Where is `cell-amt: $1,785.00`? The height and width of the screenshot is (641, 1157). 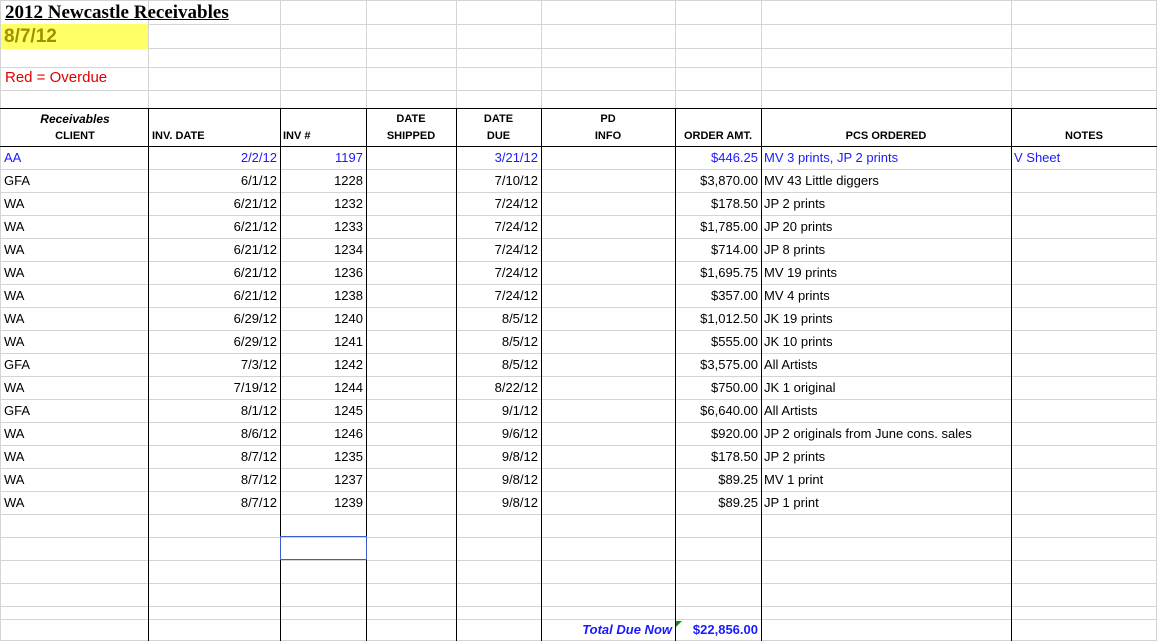 cell-amt: $1,785.00 is located at coordinates (718, 227).